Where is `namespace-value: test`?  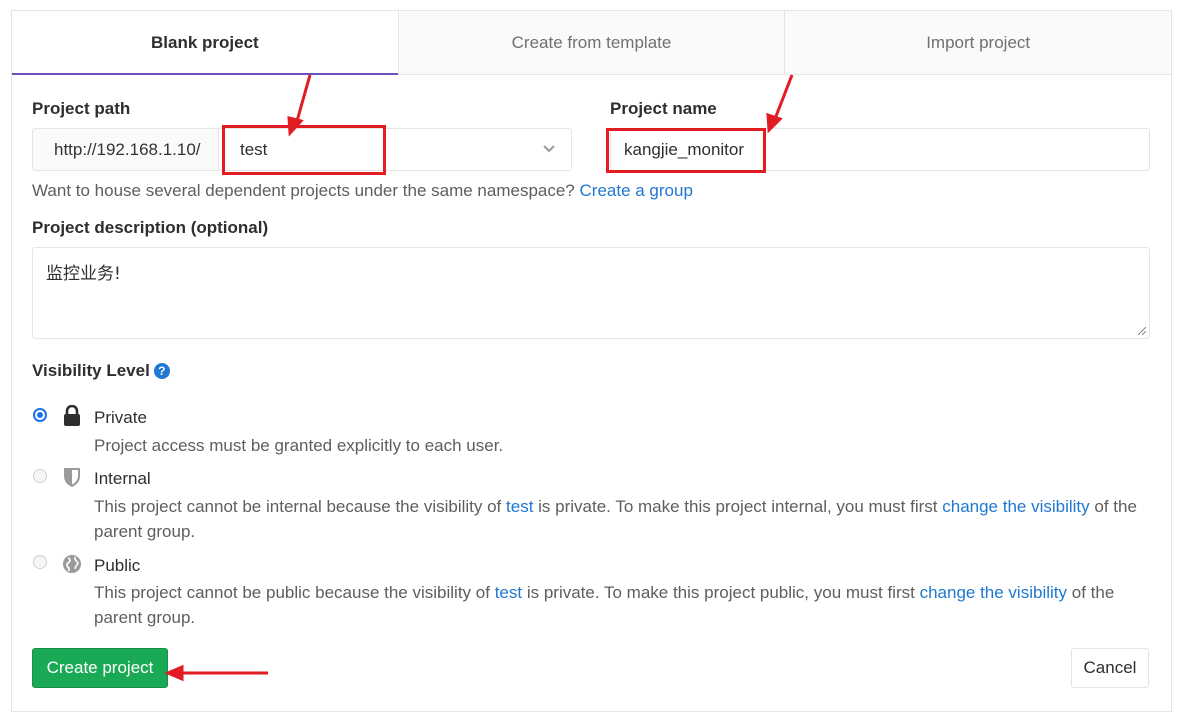 namespace-value: test is located at coordinates (254, 149).